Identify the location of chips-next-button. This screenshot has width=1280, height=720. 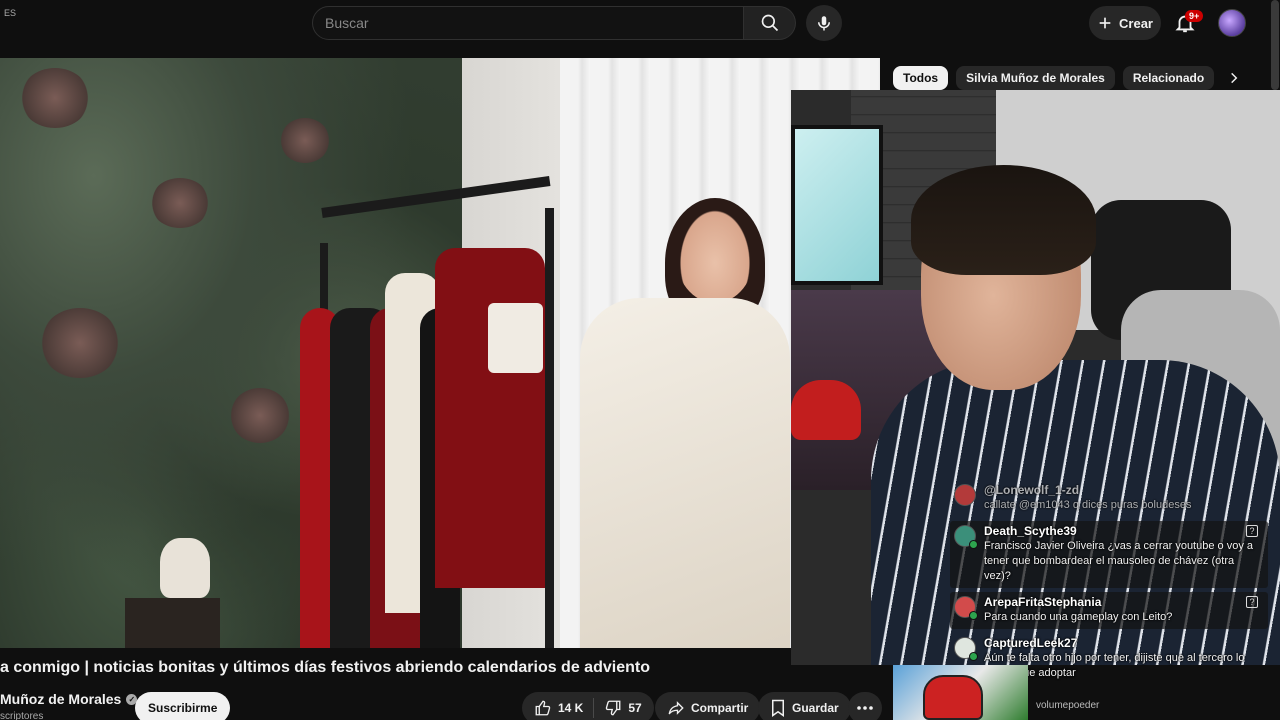
(1234, 78).